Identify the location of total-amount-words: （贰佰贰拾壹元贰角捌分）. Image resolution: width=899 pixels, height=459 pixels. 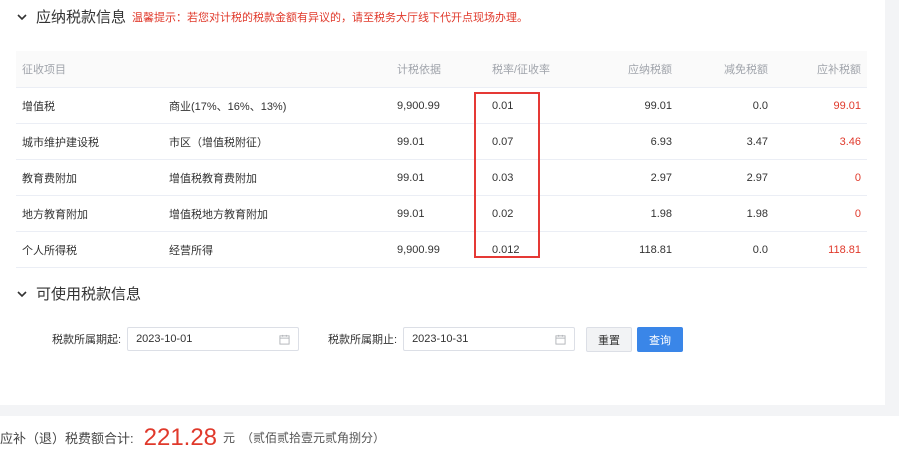
(313, 438).